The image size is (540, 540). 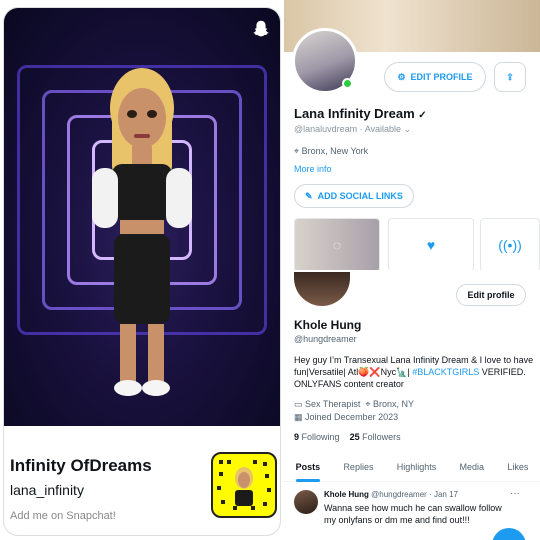 I want to click on edit-profile-button: ⚙ EDIT PROFILE, so click(x=435, y=77).